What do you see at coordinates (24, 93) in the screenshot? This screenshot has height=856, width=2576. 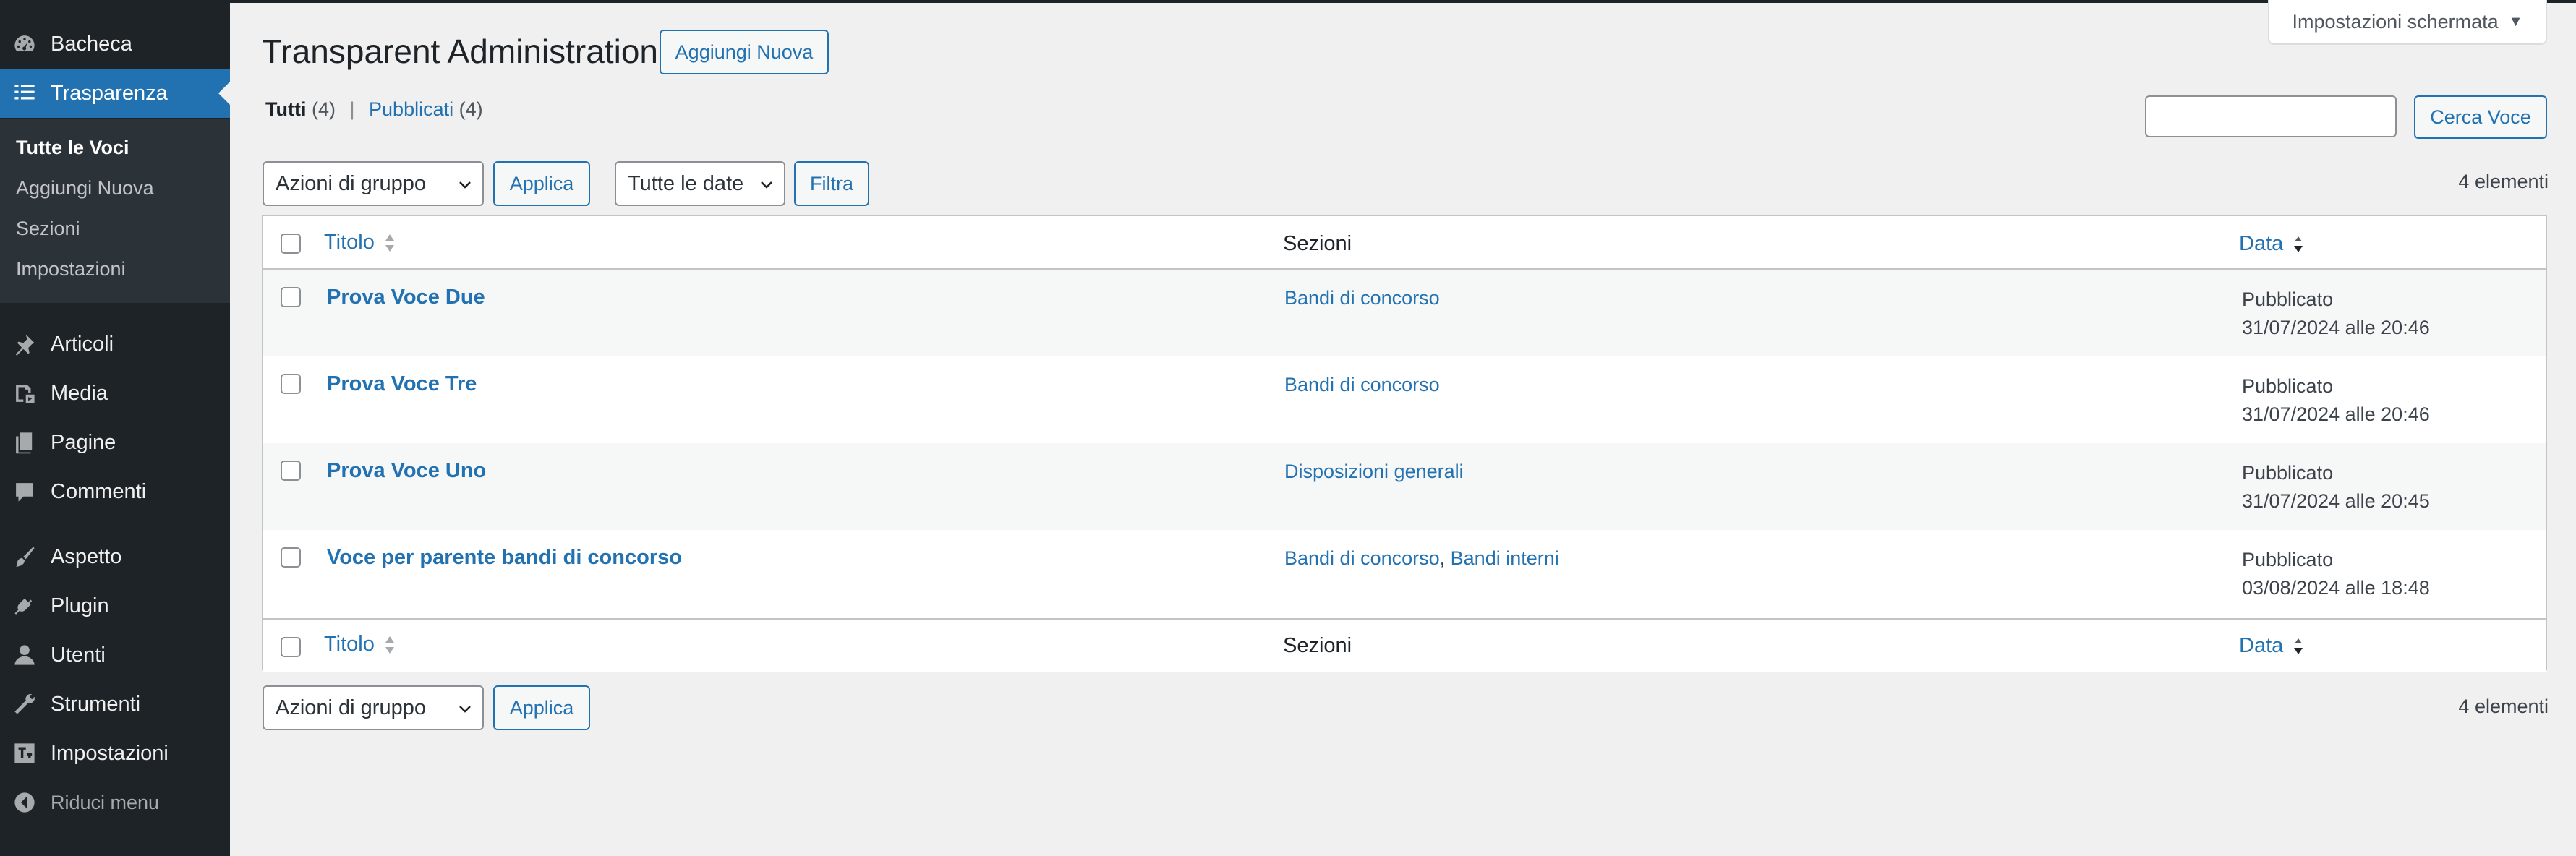 I see `list-icon` at bounding box center [24, 93].